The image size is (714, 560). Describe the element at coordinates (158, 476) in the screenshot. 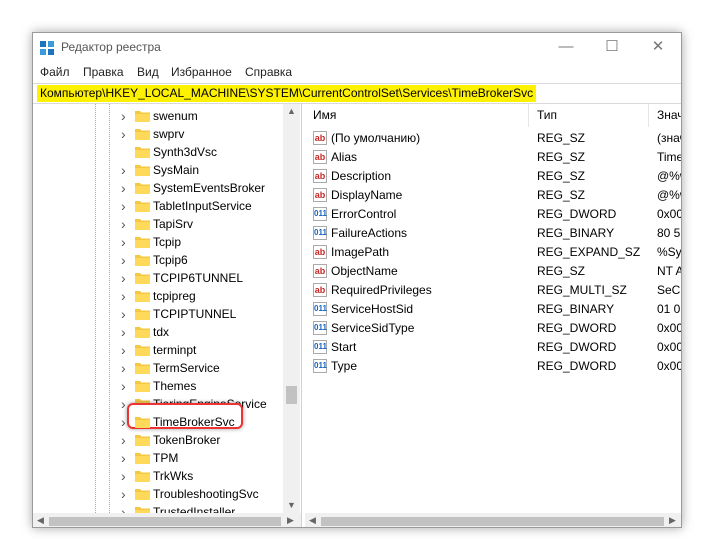

I see `tree-item: › TrkWks` at that location.